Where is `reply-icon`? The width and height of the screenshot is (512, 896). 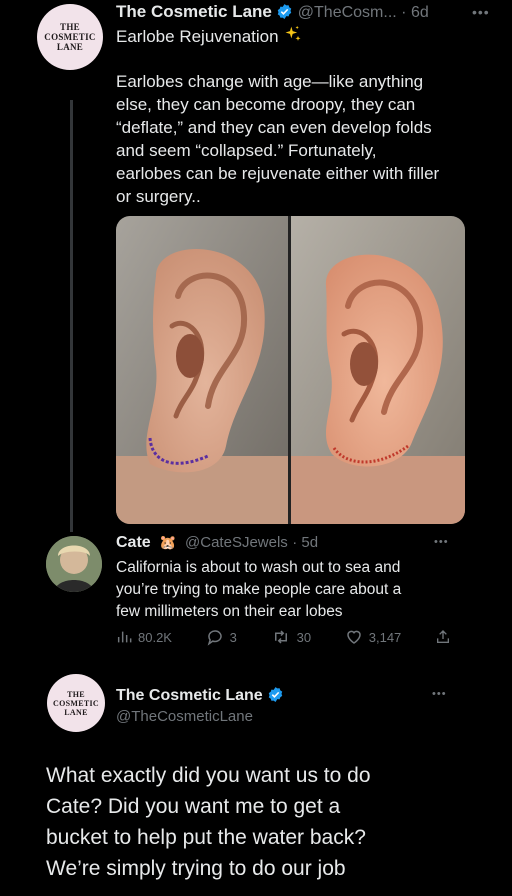
reply-icon is located at coordinates (214, 638).